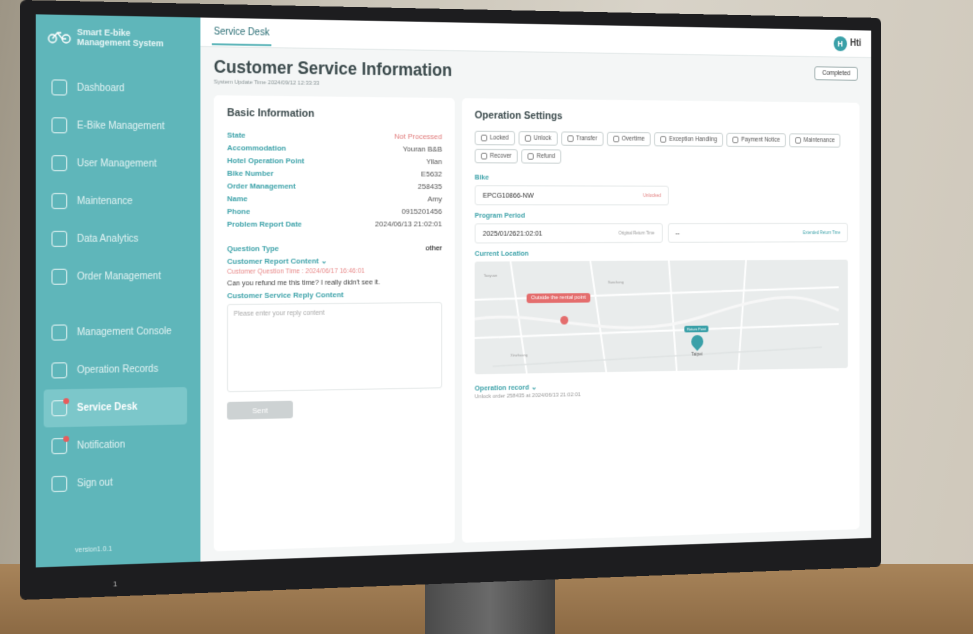 Image resolution: width=973 pixels, height=634 pixels. I want to click on version-label: version1.0.1, so click(94, 550).